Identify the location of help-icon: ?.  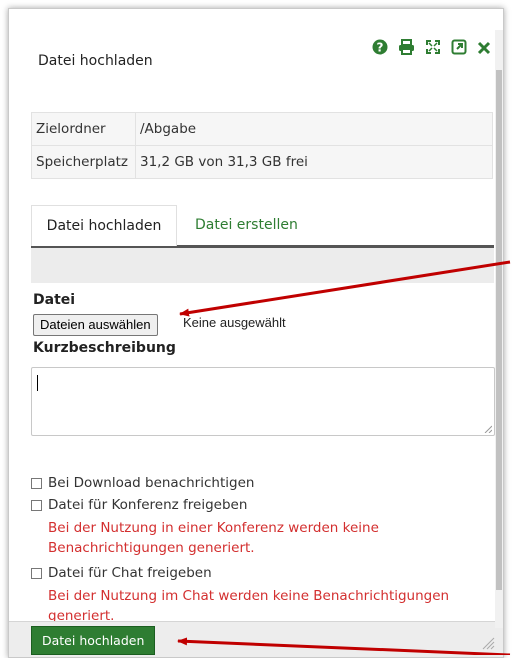
(380, 49).